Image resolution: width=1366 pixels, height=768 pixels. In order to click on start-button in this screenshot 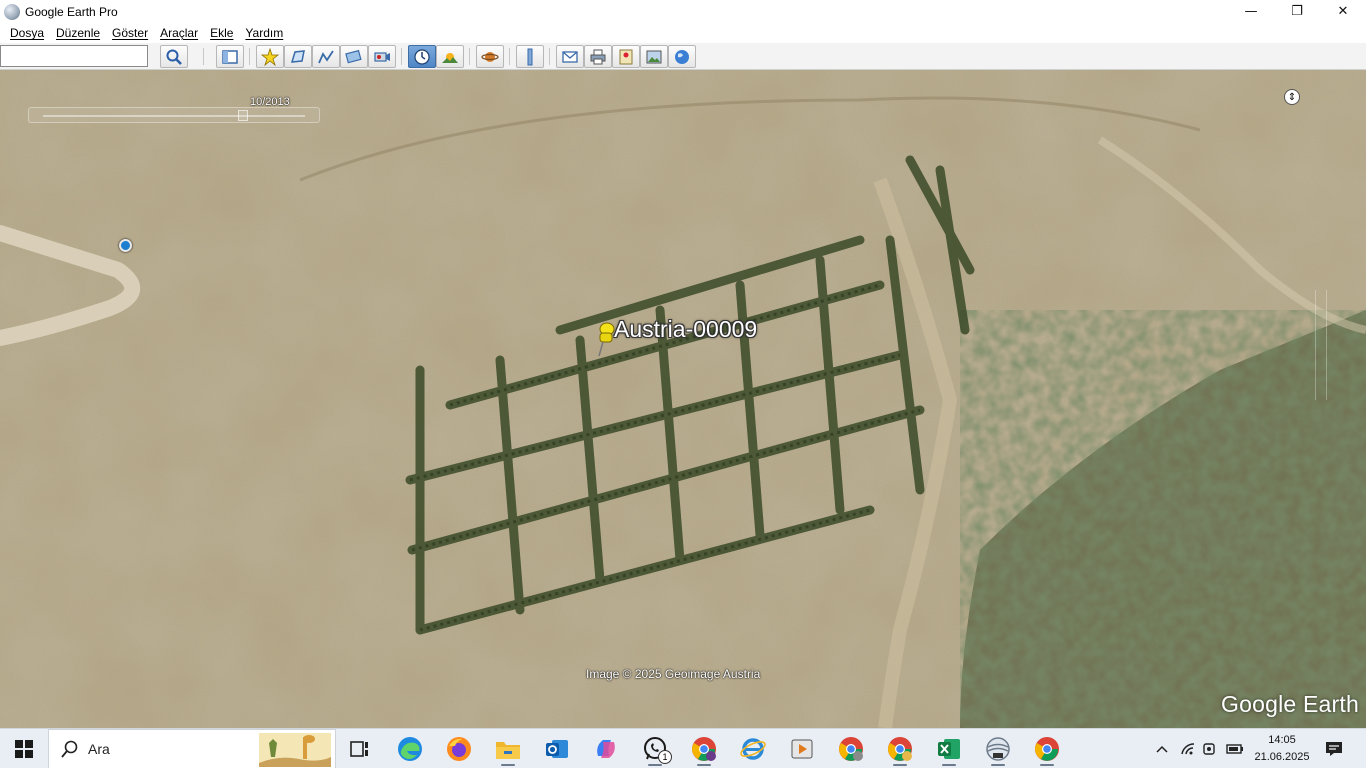, I will do `click(24, 748)`.